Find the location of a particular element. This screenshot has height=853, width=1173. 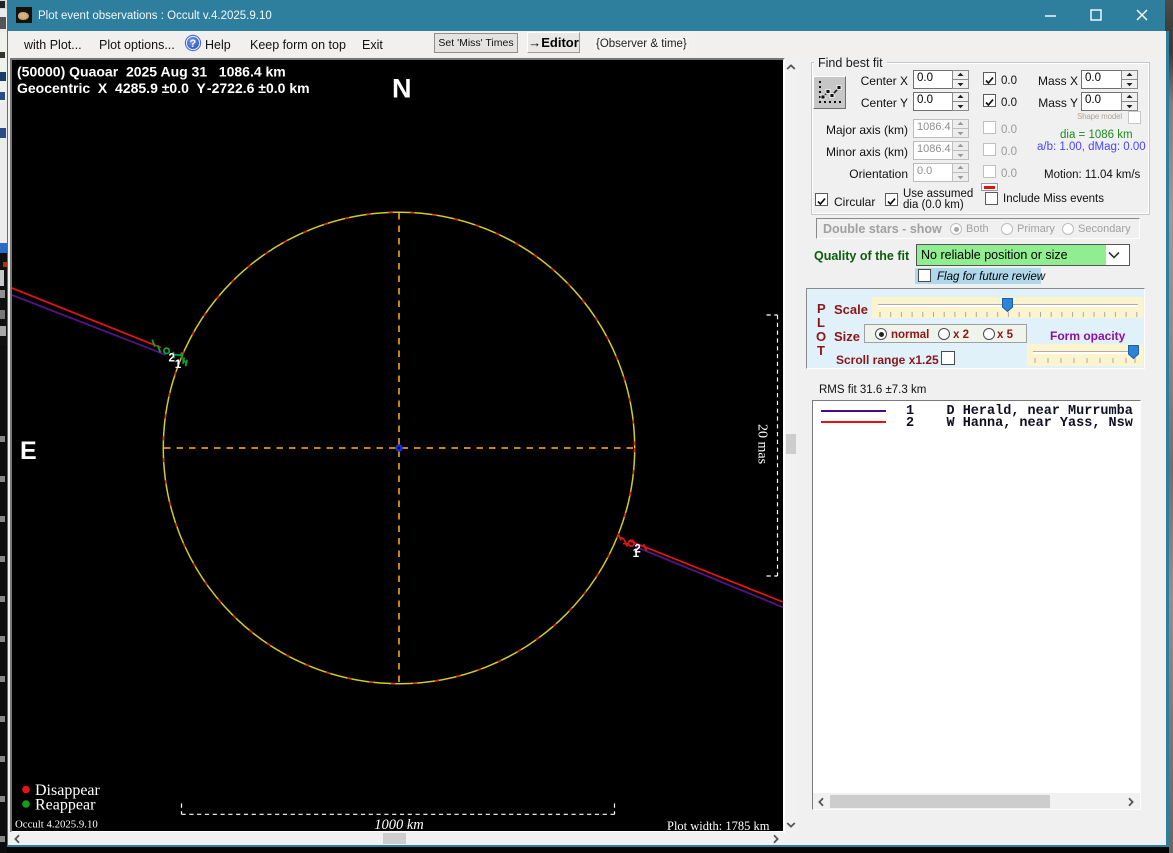

svg-text: N is located at coordinates (402, 89).